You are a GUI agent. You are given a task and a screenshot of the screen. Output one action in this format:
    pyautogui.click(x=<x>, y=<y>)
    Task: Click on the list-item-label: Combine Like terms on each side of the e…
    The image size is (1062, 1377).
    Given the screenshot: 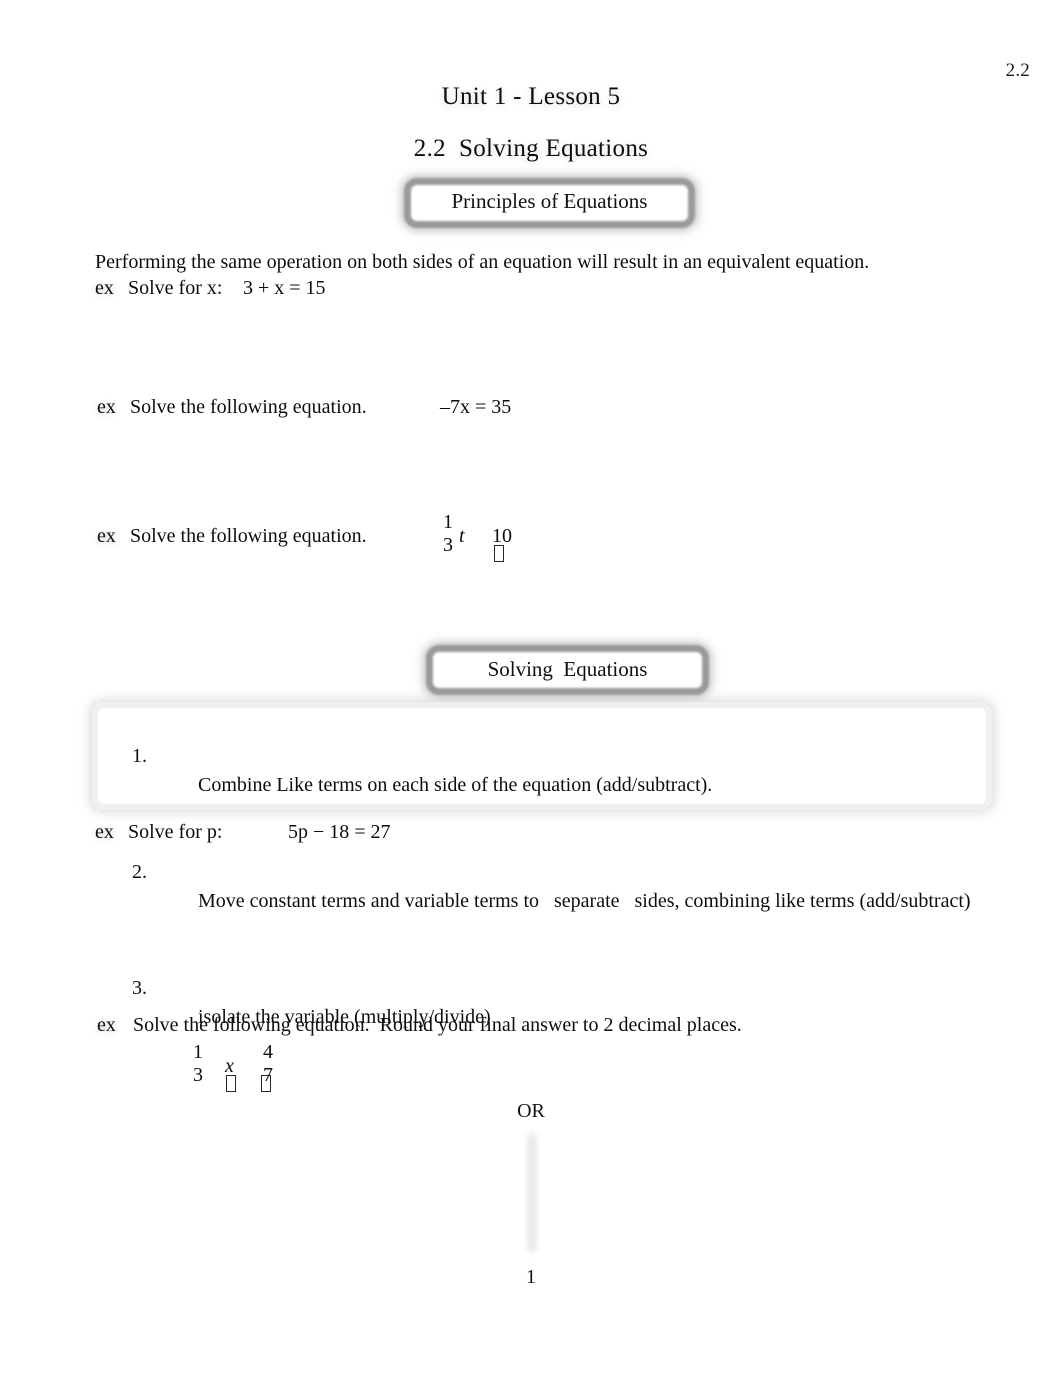 What is the action you would take?
    pyautogui.click(x=455, y=785)
    